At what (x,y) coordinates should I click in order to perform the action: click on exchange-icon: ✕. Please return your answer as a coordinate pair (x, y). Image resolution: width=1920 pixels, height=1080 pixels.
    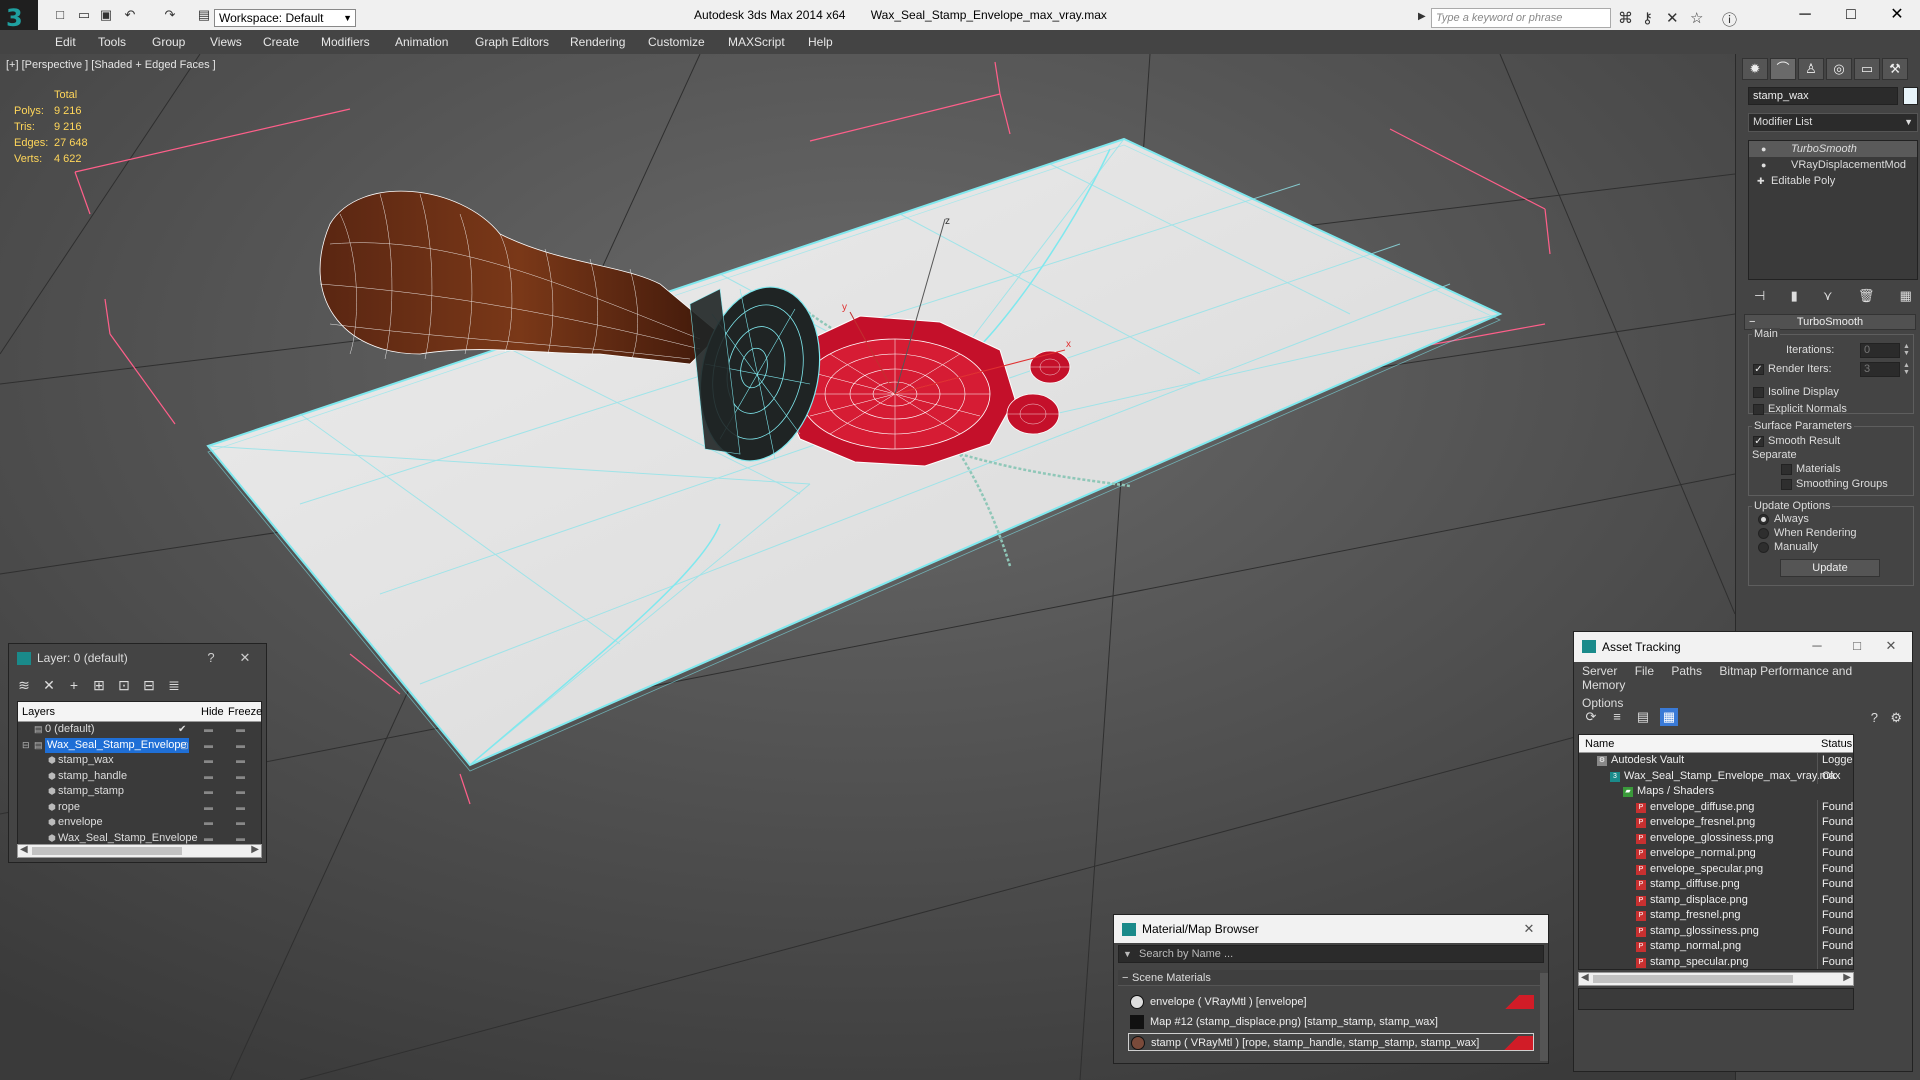
    Looking at the image, I should click on (1672, 18).